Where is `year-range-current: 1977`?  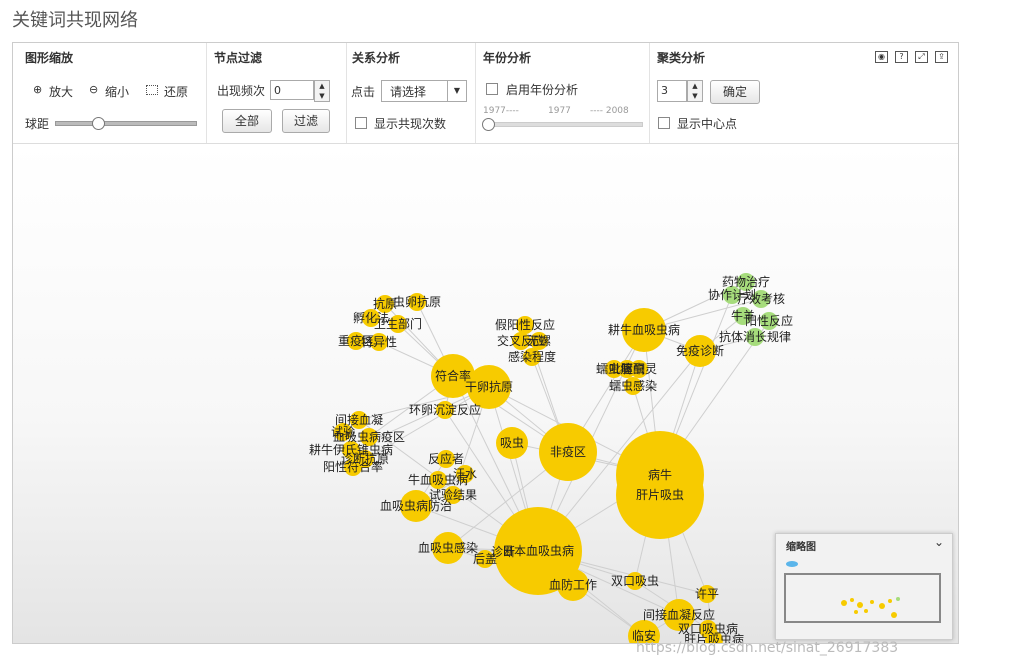
year-range-current: 1977 is located at coordinates (559, 111).